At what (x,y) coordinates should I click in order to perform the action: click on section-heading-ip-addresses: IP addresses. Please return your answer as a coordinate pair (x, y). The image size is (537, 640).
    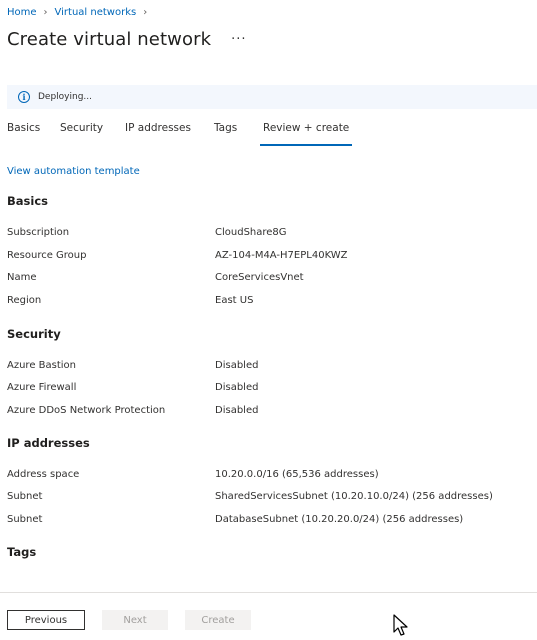
    Looking at the image, I should click on (48, 443).